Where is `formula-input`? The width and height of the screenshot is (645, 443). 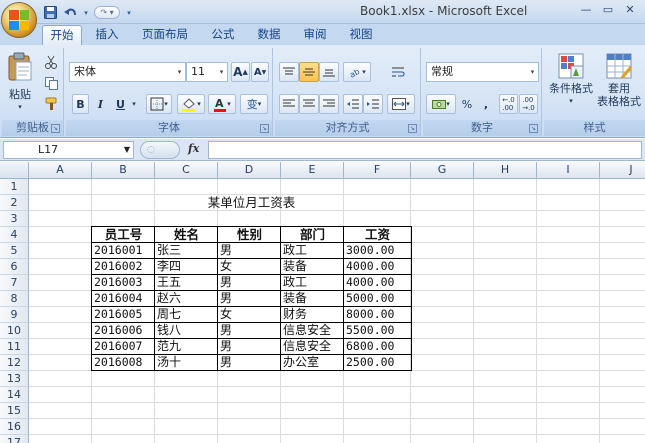
formula-input is located at coordinates (425, 150).